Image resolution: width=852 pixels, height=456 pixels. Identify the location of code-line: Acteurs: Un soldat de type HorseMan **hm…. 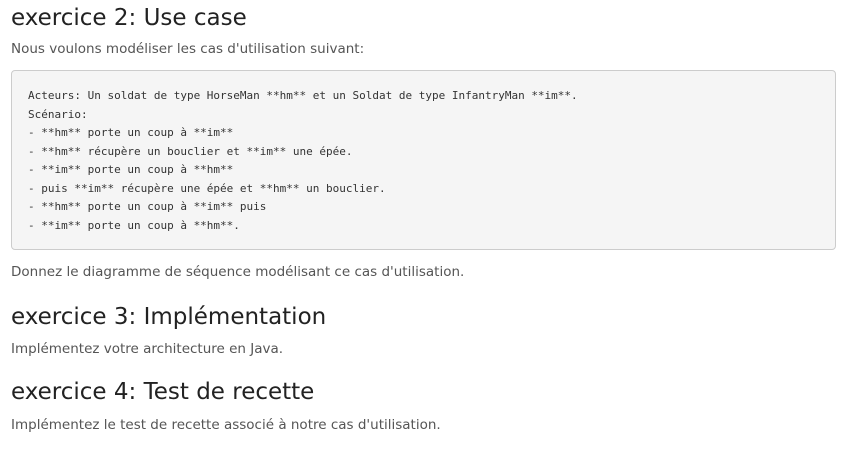
(303, 95).